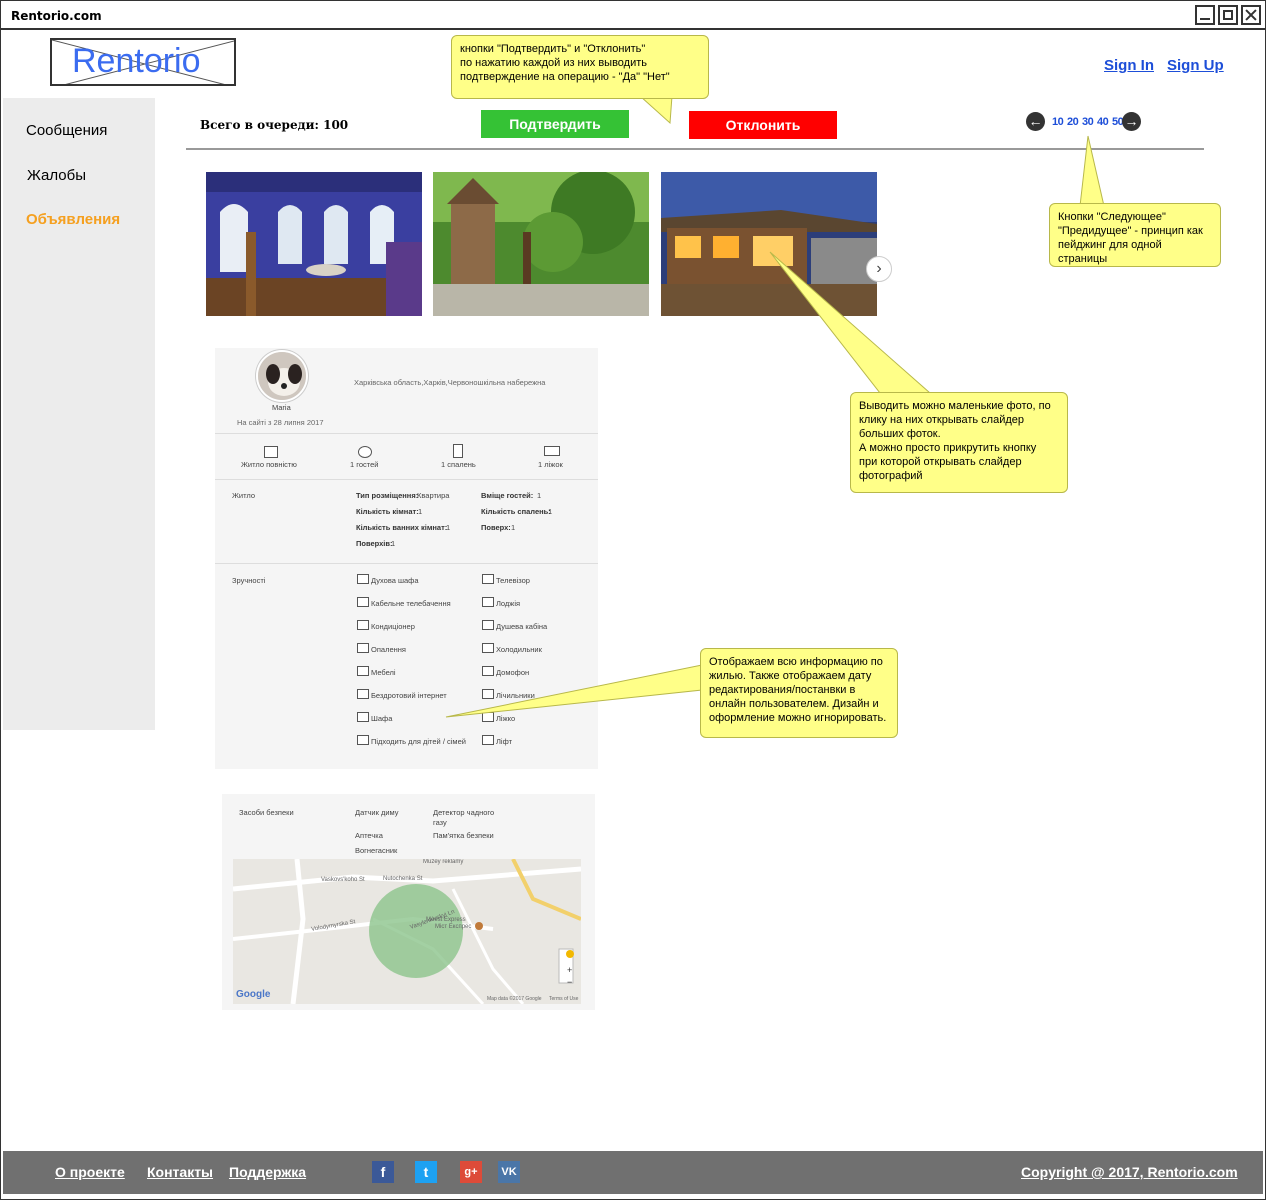 This screenshot has height=1200, width=1266. I want to click on page-link: 20, so click(1073, 122).